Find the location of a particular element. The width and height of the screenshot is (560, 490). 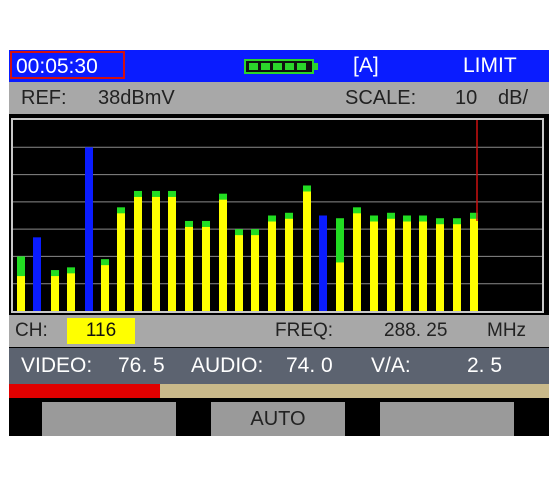

channel-bar: CH: 116 FREQ: 288. 25 MHz is located at coordinates (279, 331).